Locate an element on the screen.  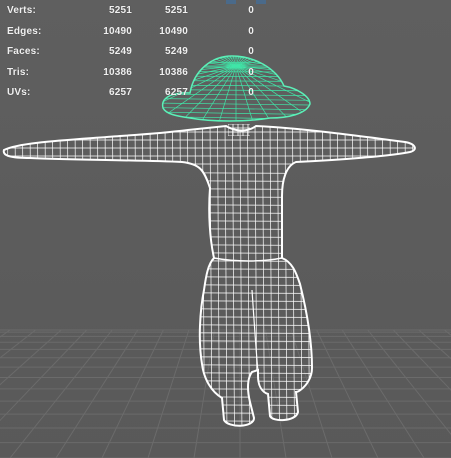
hud-label: Verts: is located at coordinates (21, 10).